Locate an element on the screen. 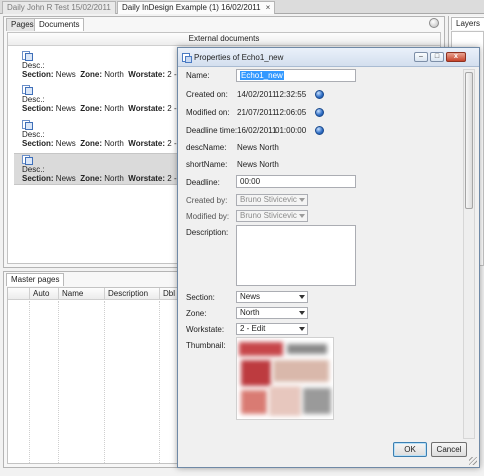 Image resolution: width=484 pixels, height=476 pixels. modified-on-date: 21/07/2011 is located at coordinates (257, 112).